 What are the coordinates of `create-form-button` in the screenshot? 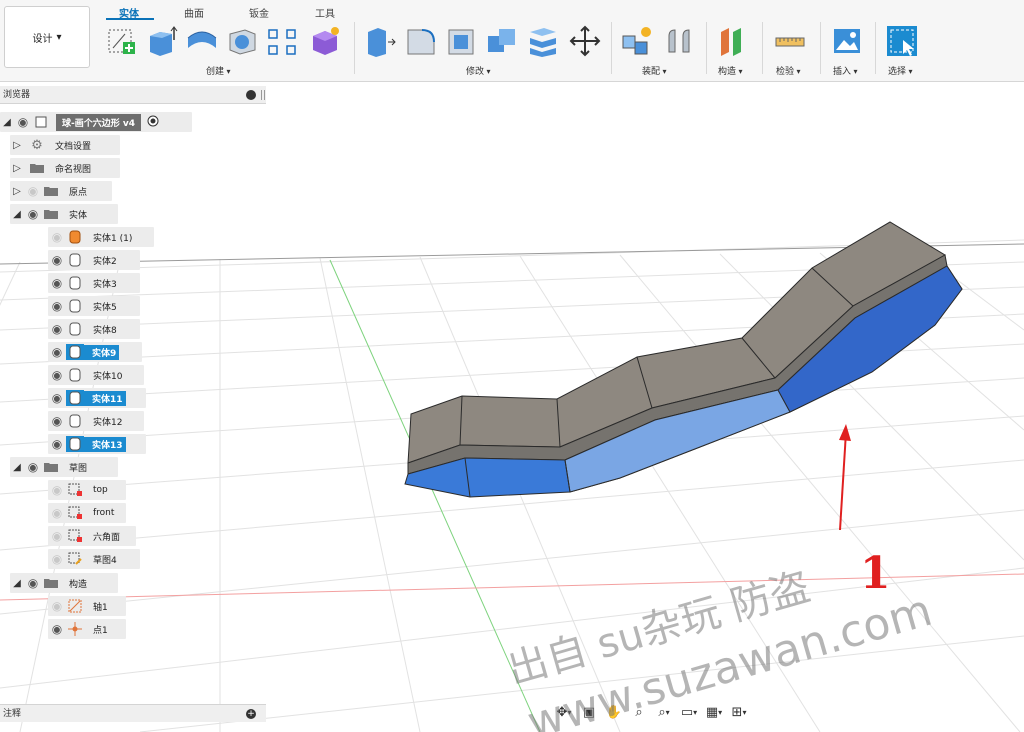 It's located at (325, 41).